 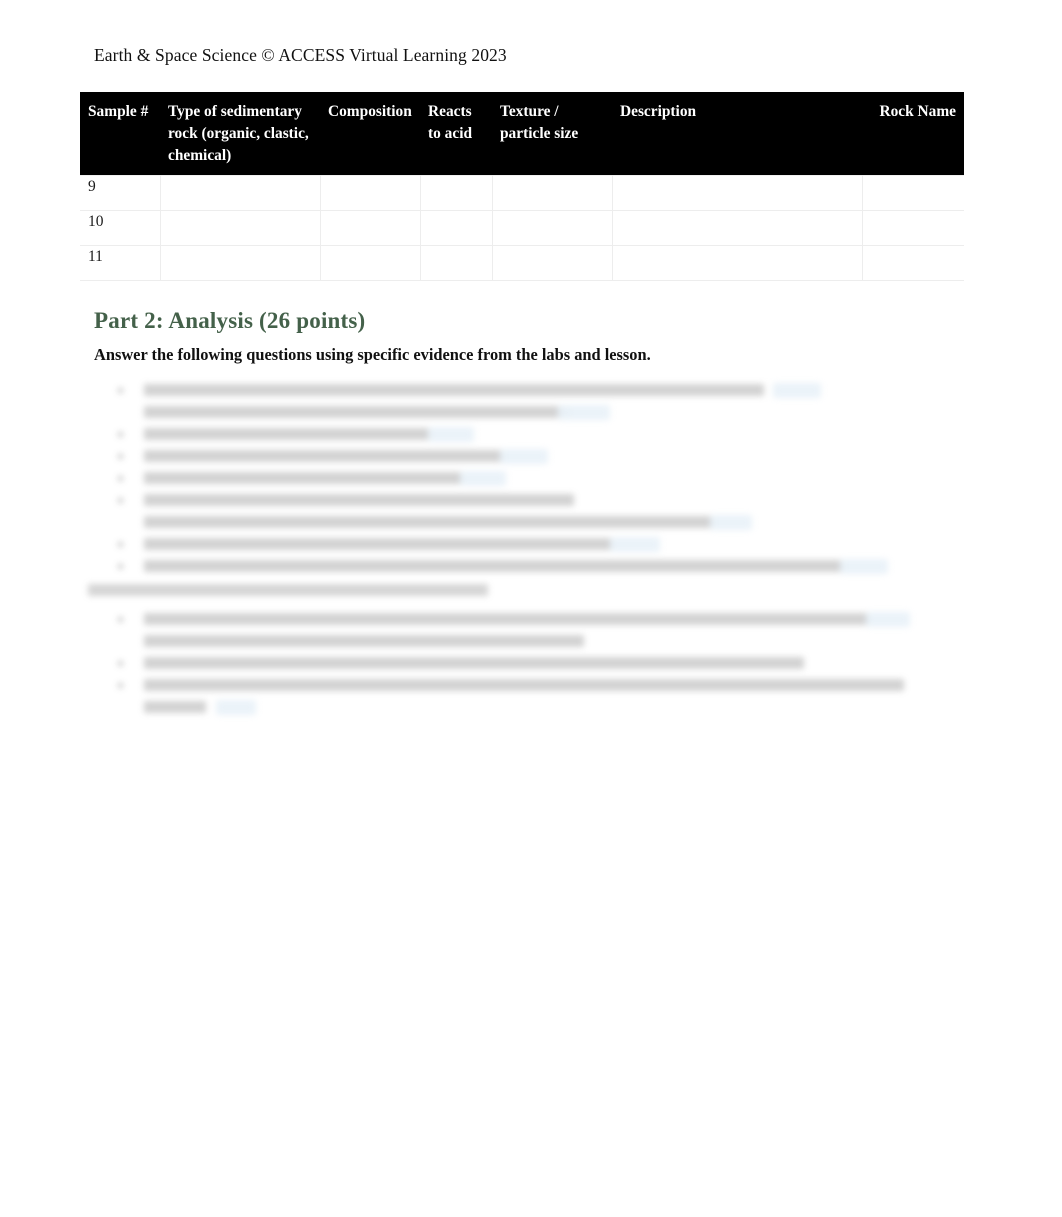 I want to click on cell-sample: 9, so click(x=120, y=192).